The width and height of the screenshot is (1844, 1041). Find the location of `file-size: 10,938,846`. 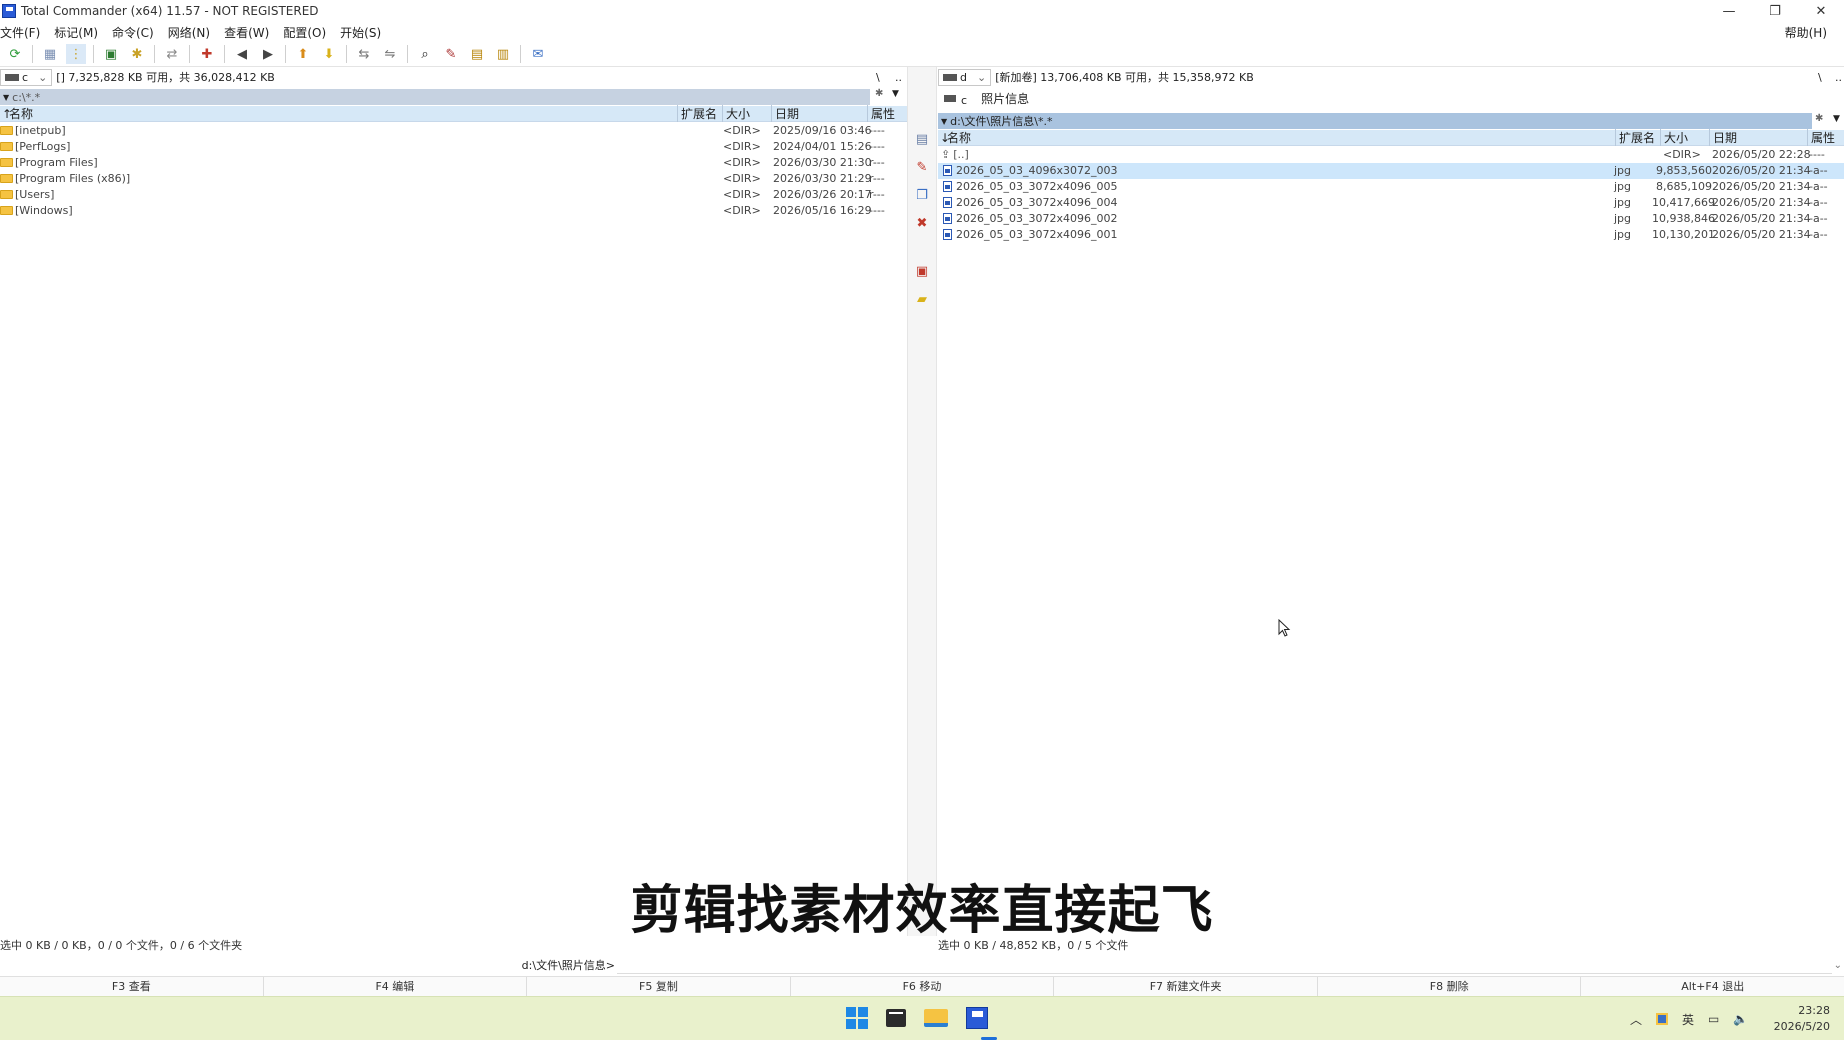

file-size: 10,938,846 is located at coordinates (1682, 218).